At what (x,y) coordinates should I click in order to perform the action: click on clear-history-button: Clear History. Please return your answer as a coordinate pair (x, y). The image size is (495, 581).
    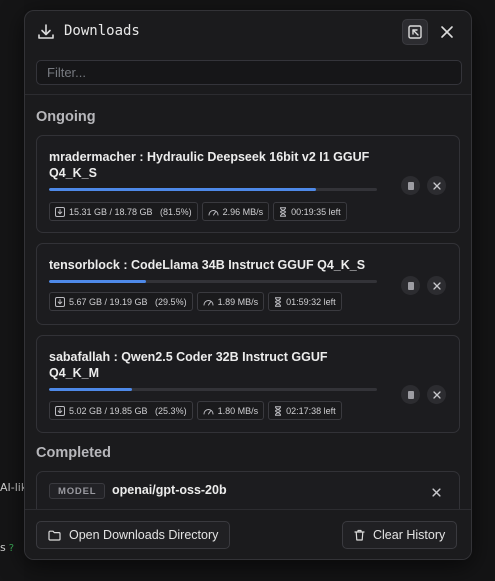
    Looking at the image, I should click on (400, 535).